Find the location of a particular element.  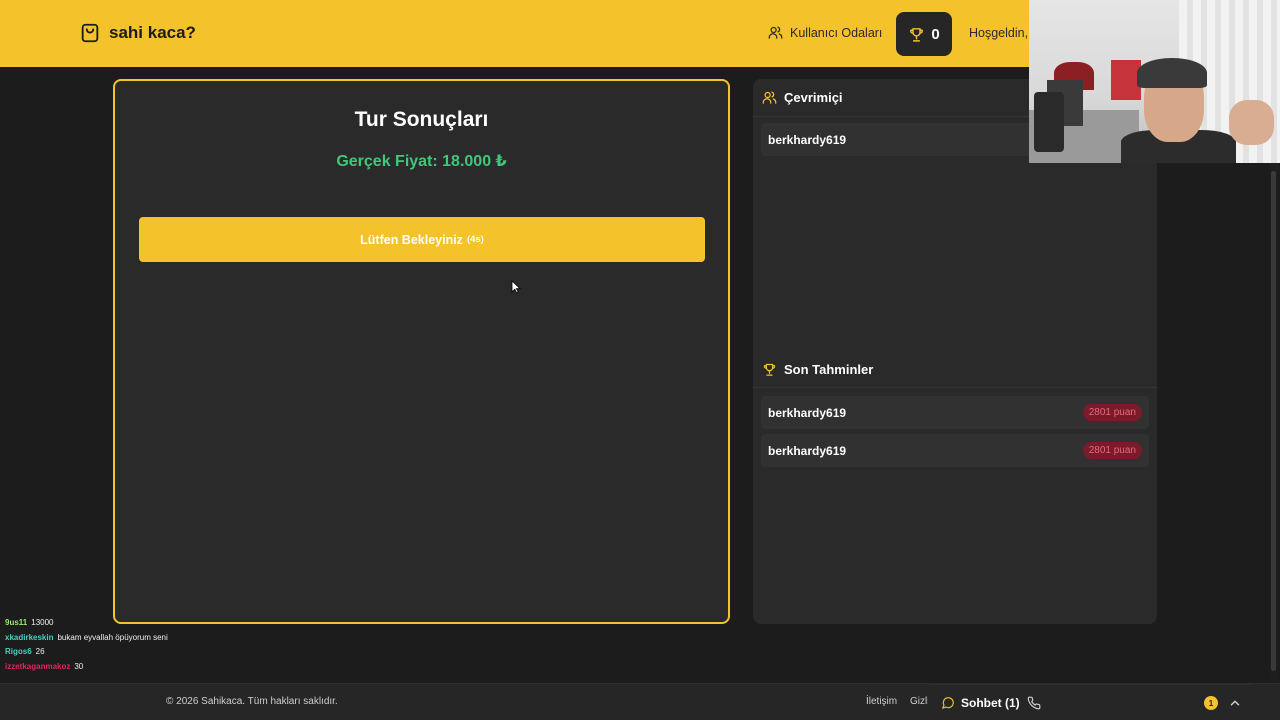

recent-guesses-header: Son Tahminler is located at coordinates (817, 369).